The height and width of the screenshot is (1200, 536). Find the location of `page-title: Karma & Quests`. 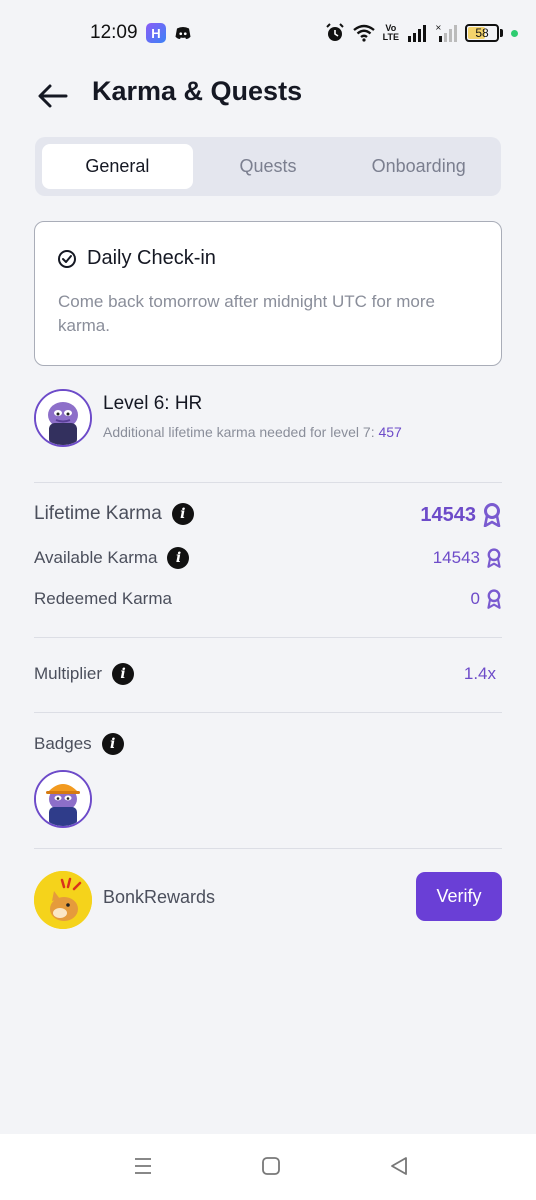

page-title: Karma & Quests is located at coordinates (197, 91).